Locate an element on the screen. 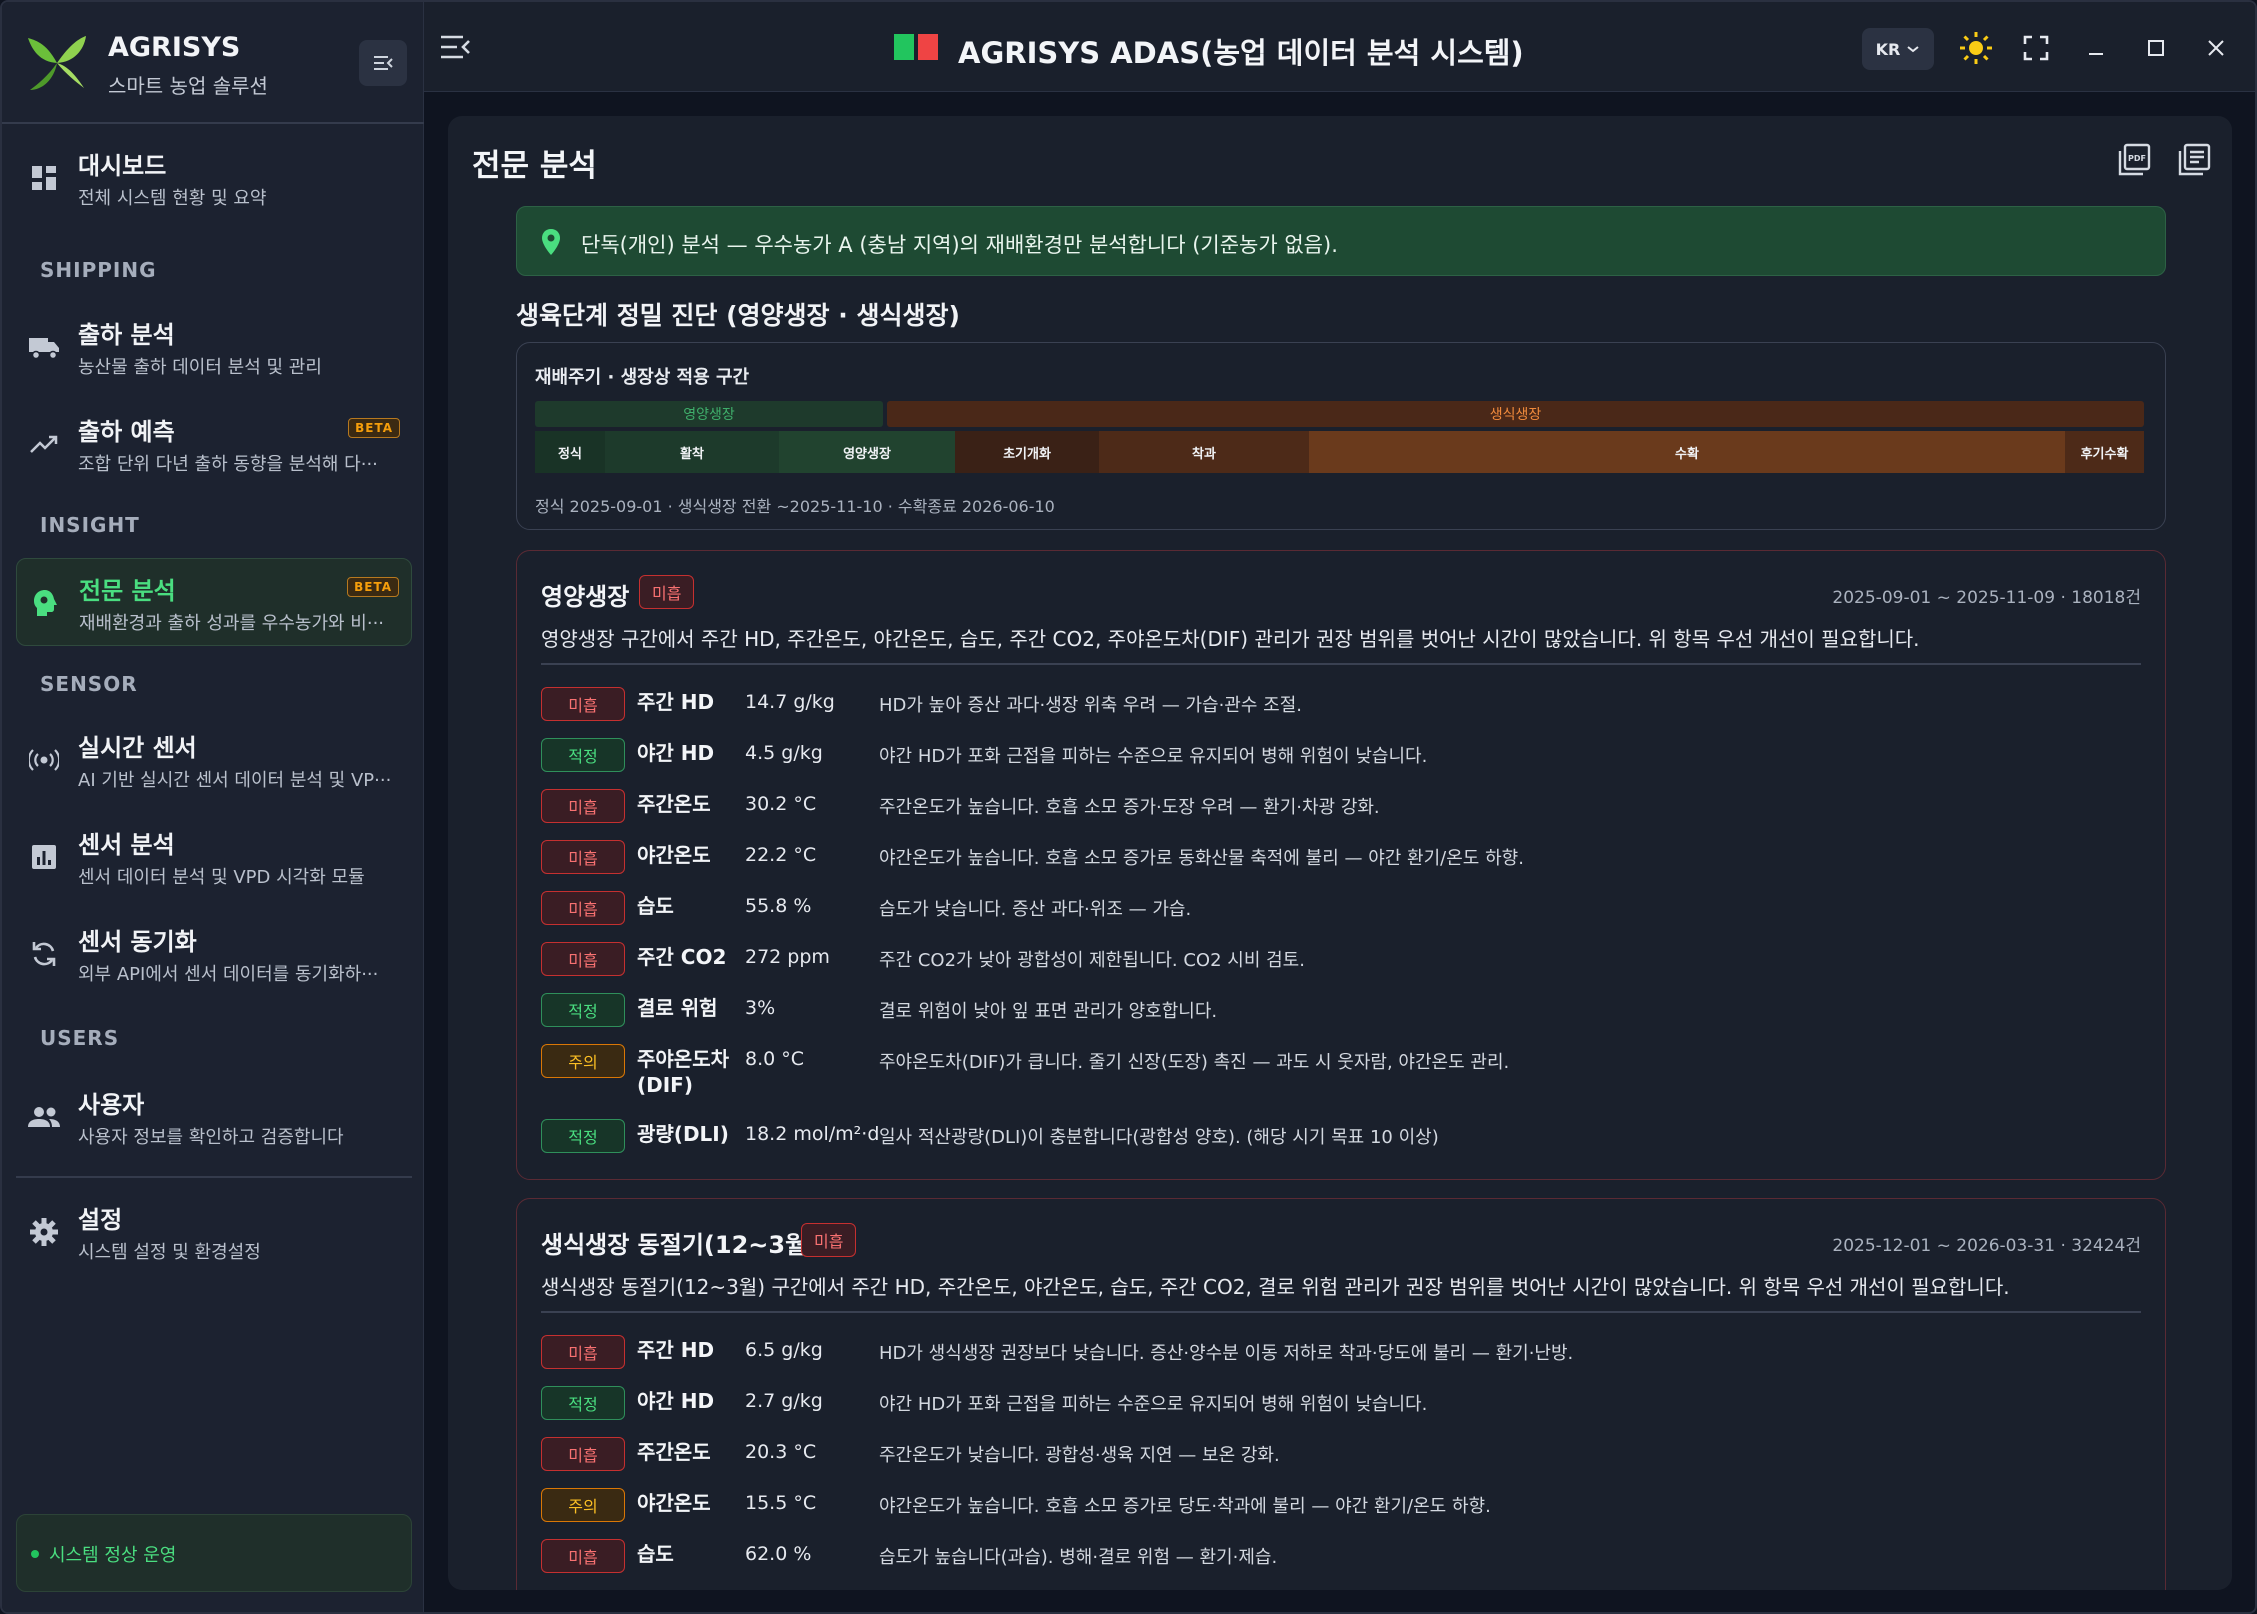  sidebar-item-shipping-forecast: 출하 예측 BETA 조합 단위 다년 출하 동향을 분석해 다··· is located at coordinates (214, 444).